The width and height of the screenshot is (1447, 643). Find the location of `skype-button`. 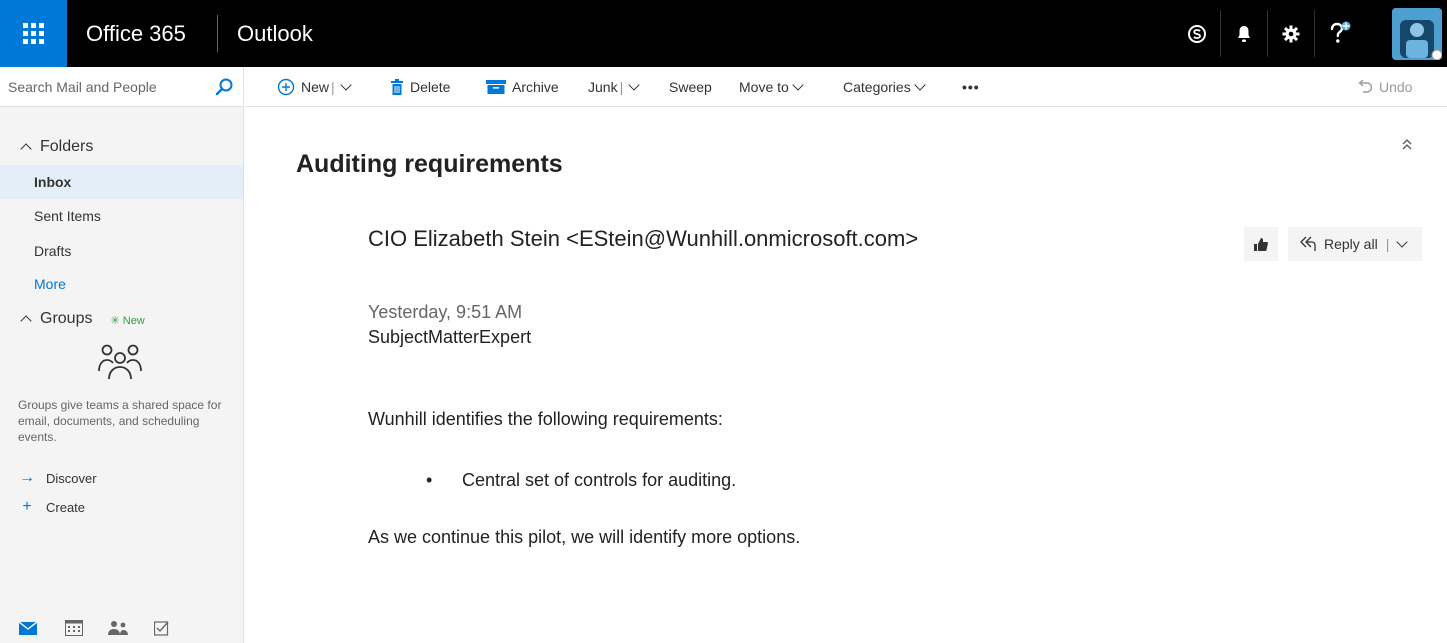

skype-button is located at coordinates (1197, 33).